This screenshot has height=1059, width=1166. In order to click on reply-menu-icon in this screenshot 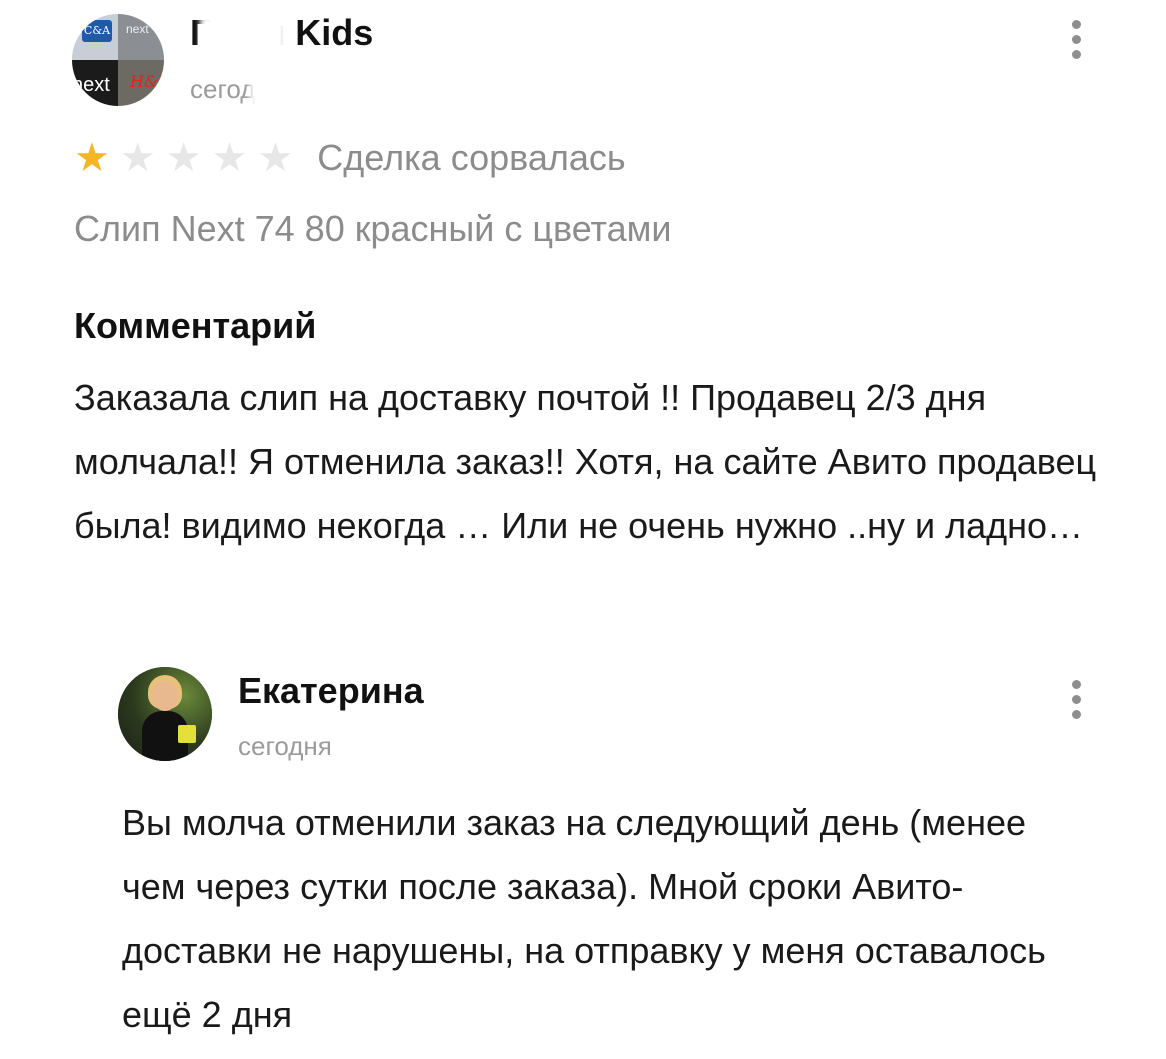, I will do `click(1076, 699)`.